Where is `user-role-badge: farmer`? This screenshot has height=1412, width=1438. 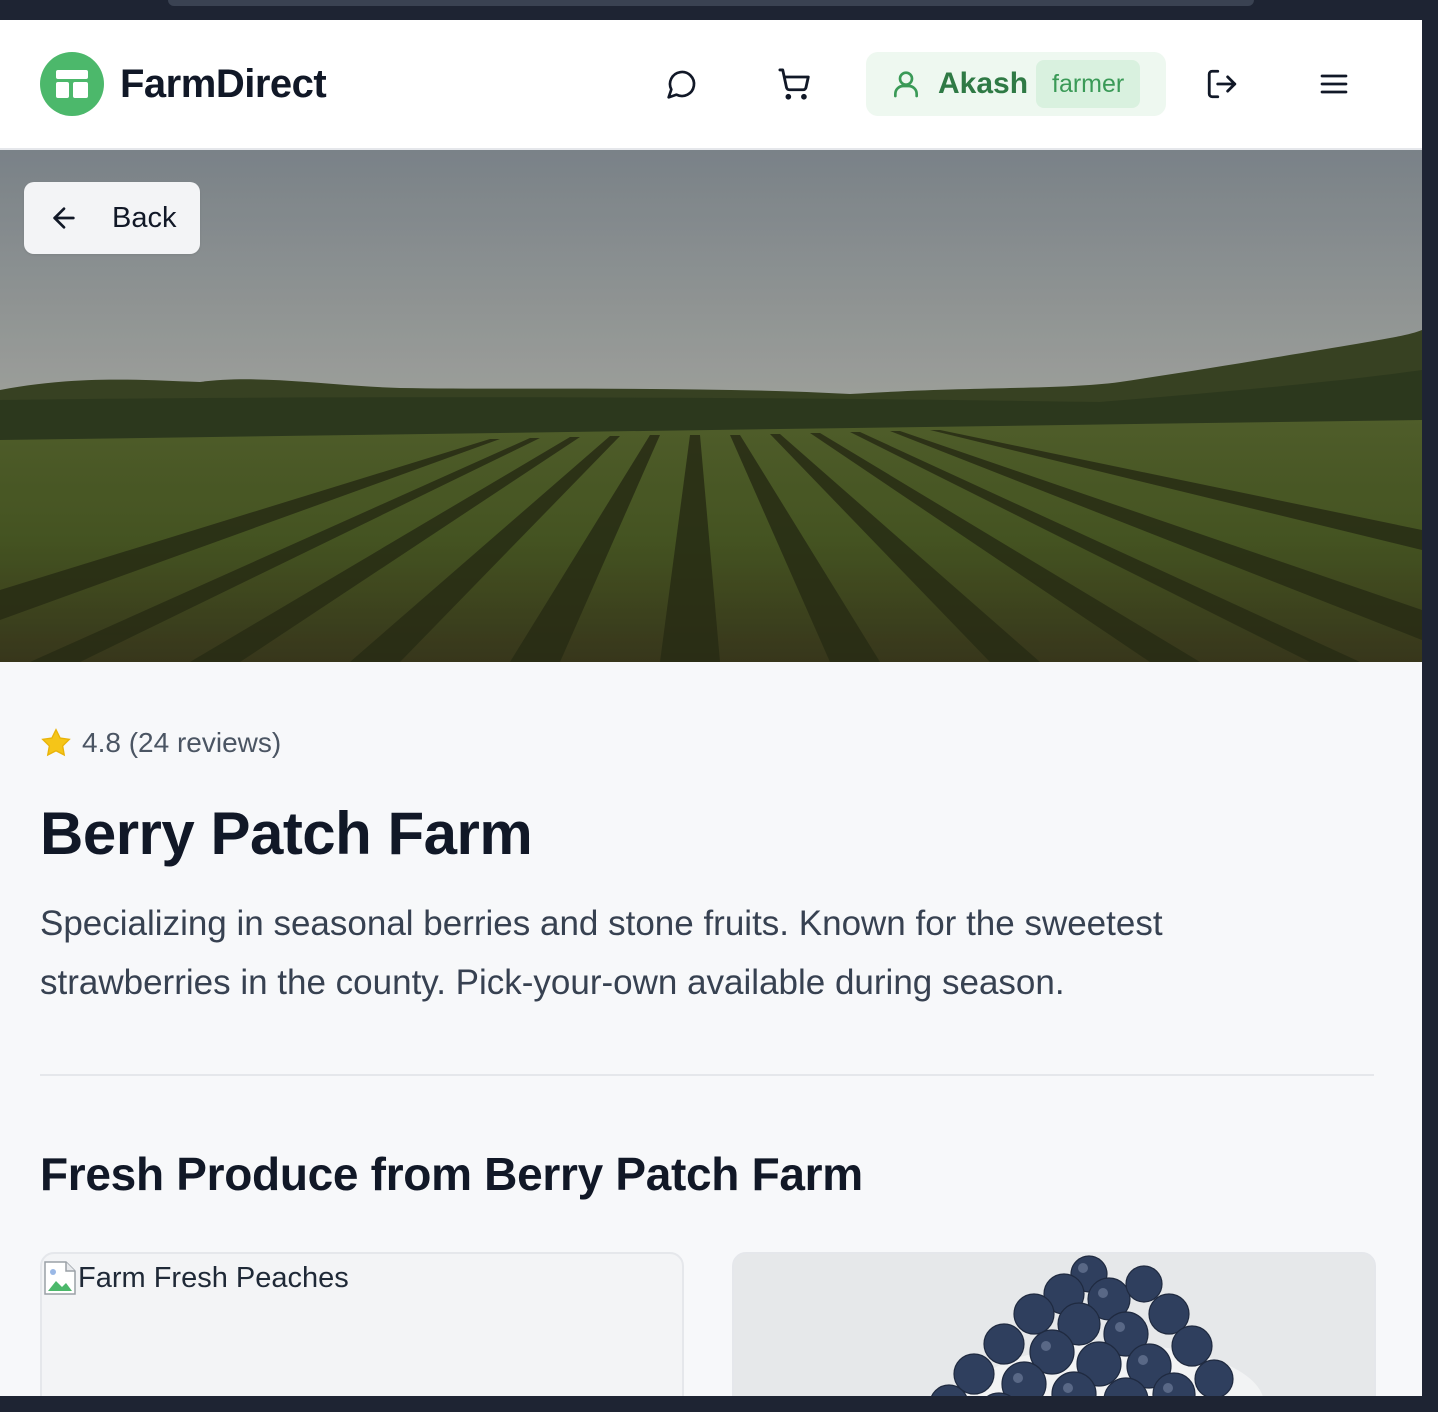
user-role-badge: farmer is located at coordinates (1088, 84).